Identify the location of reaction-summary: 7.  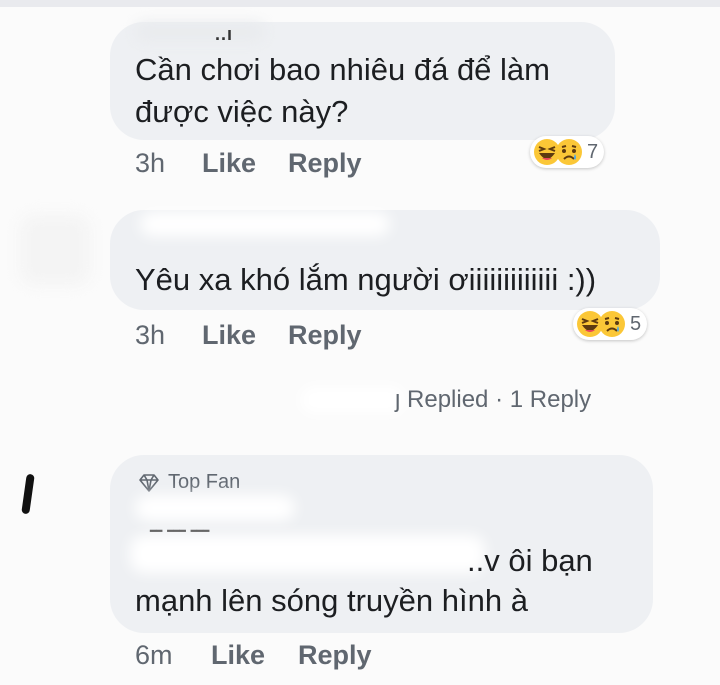
(567, 152).